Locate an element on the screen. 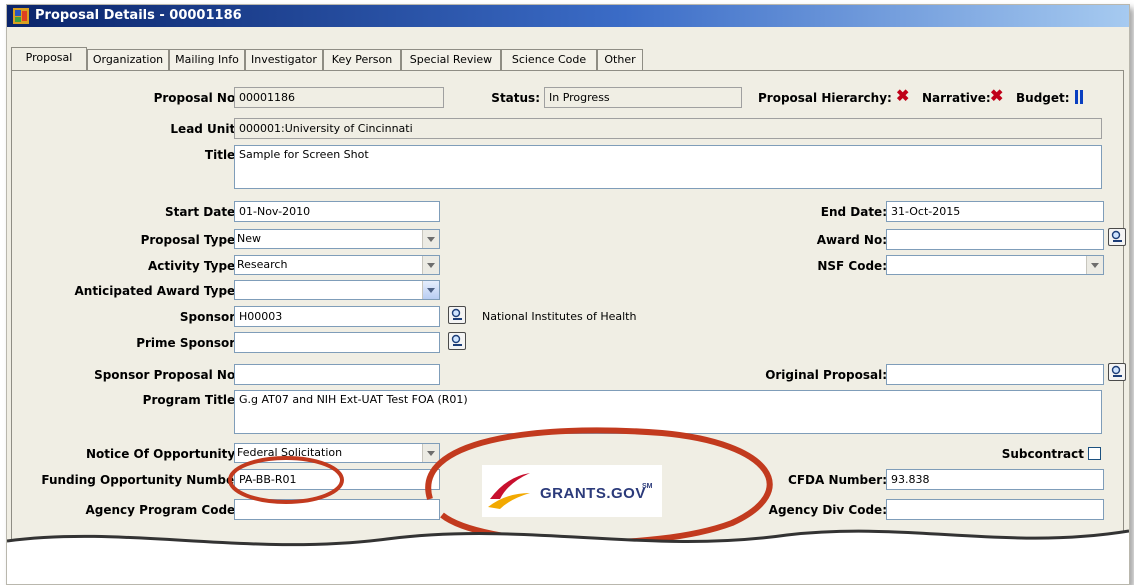  fon-highlight-ring is located at coordinates (286, 480).